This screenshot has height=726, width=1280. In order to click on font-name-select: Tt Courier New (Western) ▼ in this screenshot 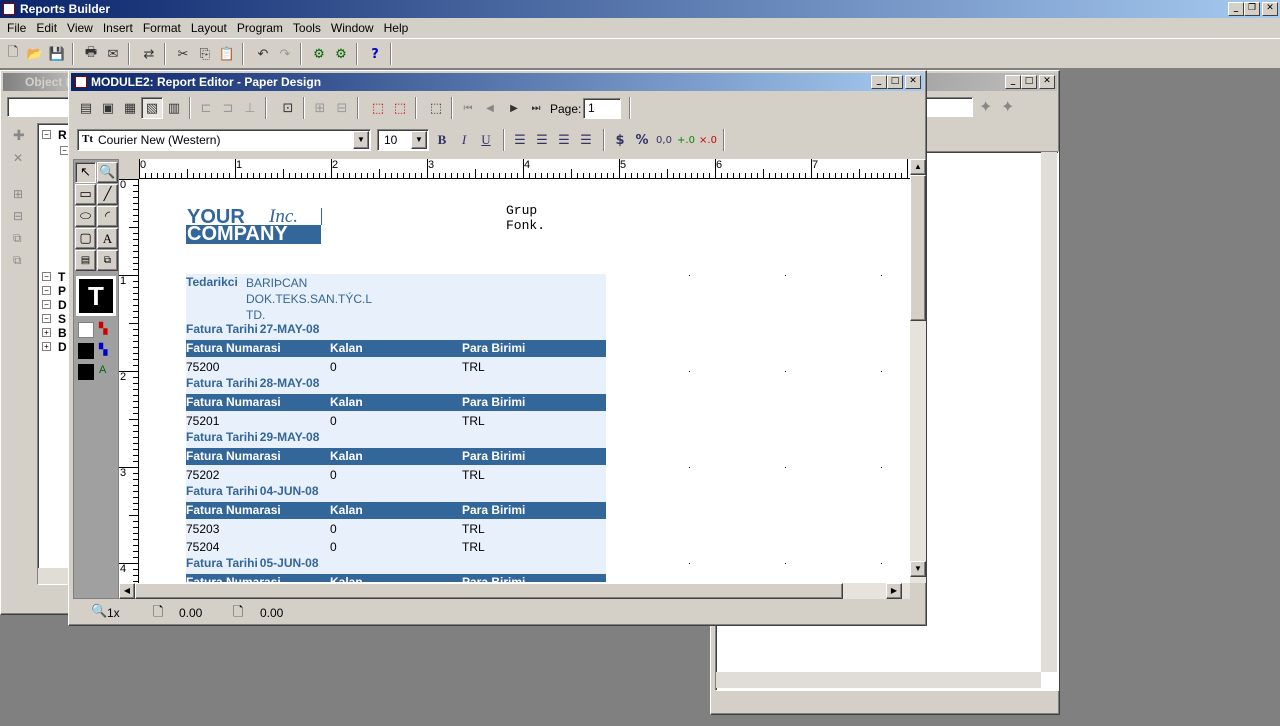, I will do `click(224, 140)`.